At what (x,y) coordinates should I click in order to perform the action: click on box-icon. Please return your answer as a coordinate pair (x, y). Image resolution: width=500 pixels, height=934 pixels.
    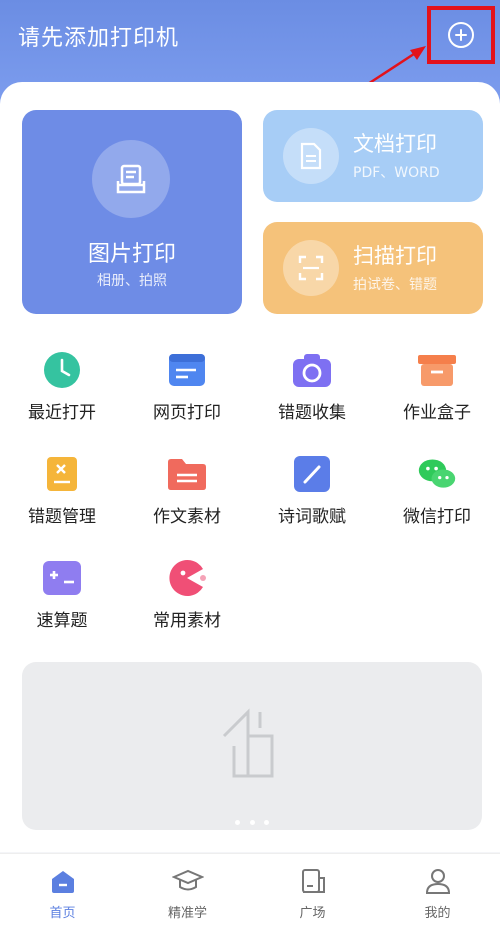
    Looking at the image, I should click on (437, 370).